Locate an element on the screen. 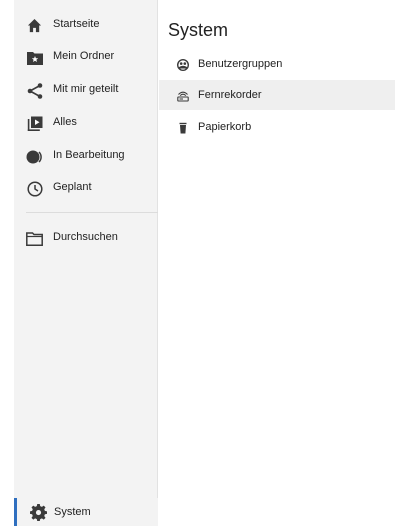 The height and width of the screenshot is (526, 395). sidebar-item-geplant: Geplant is located at coordinates (86, 188).